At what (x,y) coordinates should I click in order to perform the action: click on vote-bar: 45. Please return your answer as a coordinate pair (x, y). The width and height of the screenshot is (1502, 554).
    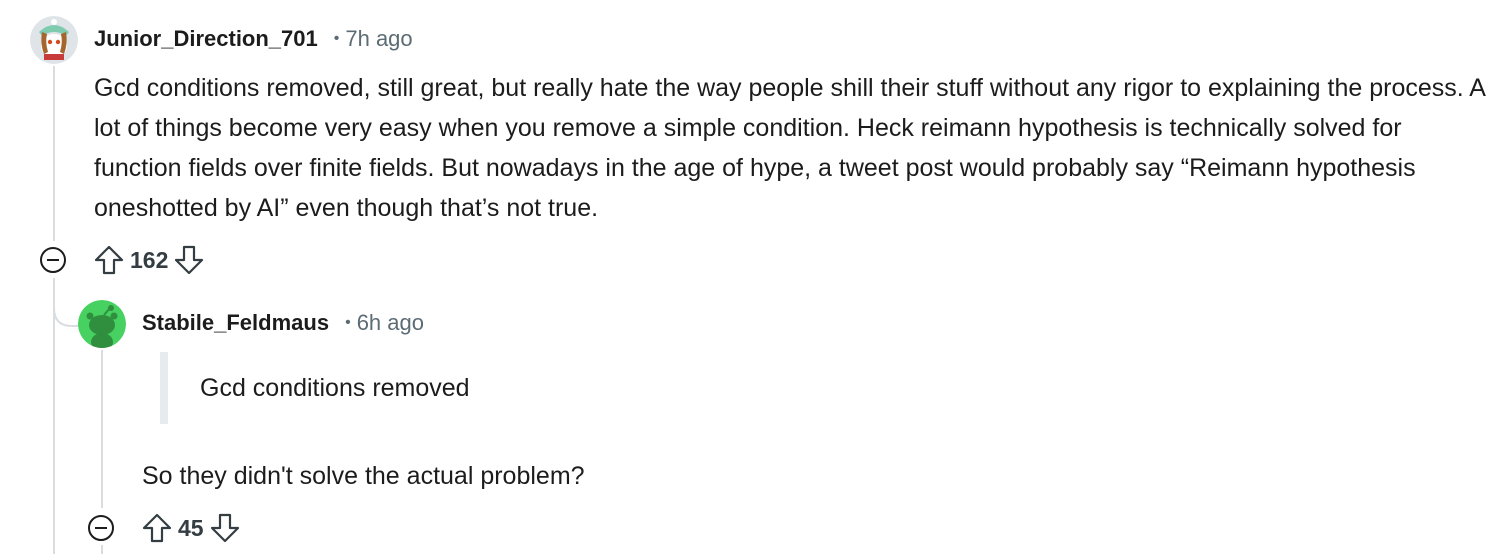
    Looking at the image, I should click on (191, 528).